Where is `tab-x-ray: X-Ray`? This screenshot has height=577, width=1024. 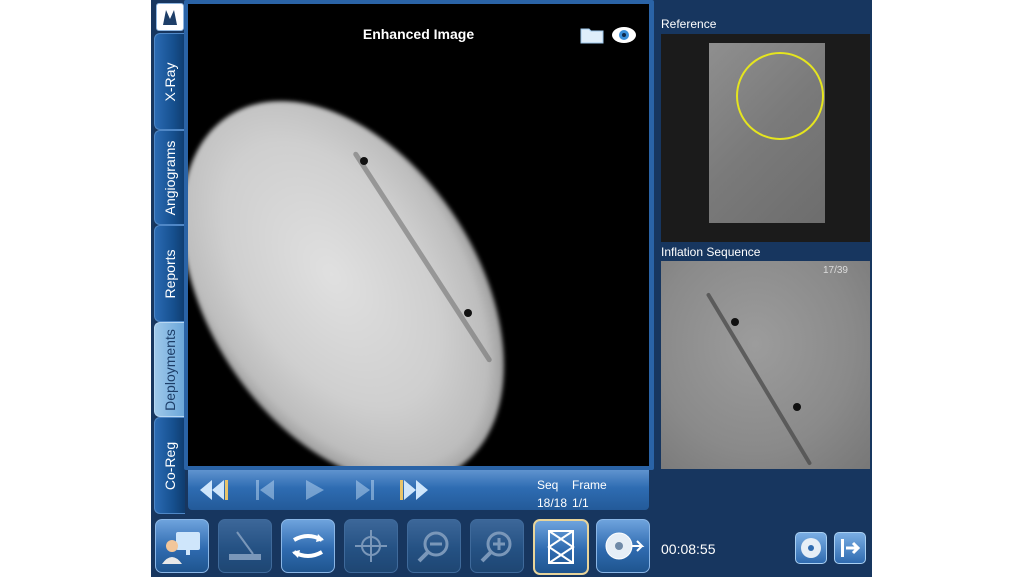
tab-x-ray: X-Ray is located at coordinates (169, 81).